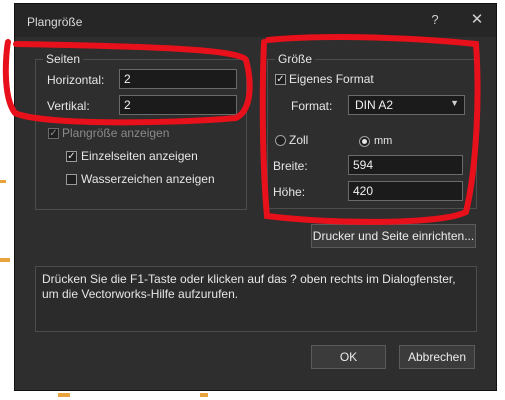 Image resolution: width=505 pixels, height=400 pixels. I want to click on hoehe-label: Höhe:, so click(289, 192).